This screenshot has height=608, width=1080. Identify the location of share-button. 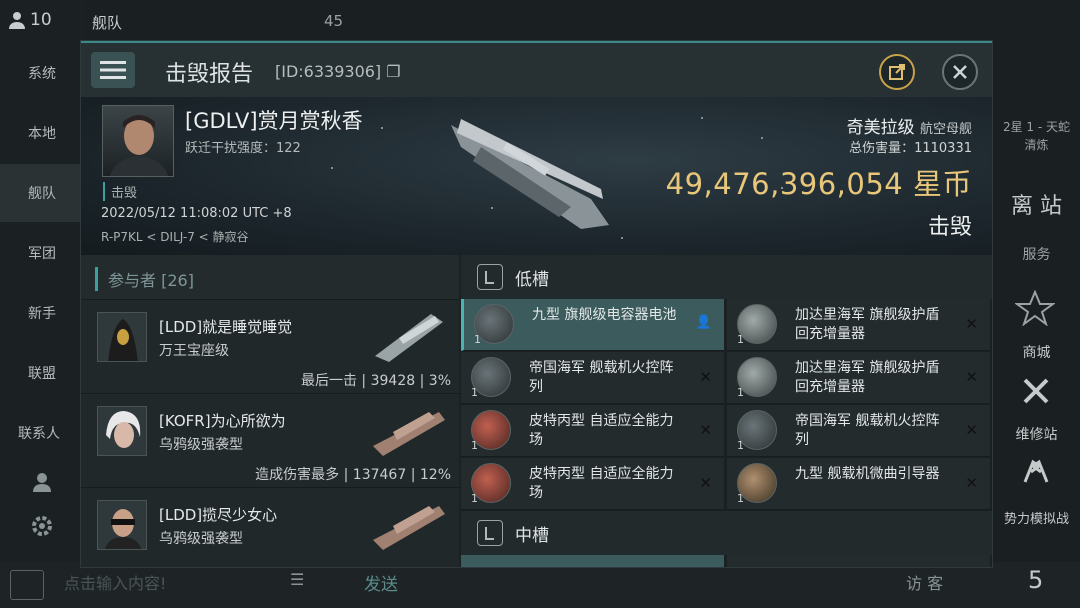
(897, 72).